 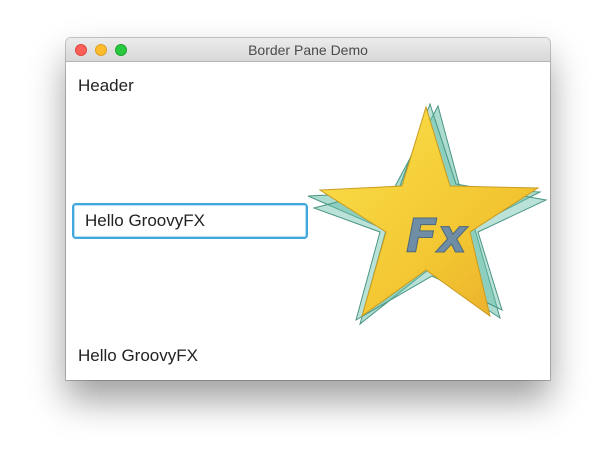 I want to click on header-label: Header, so click(x=106, y=85).